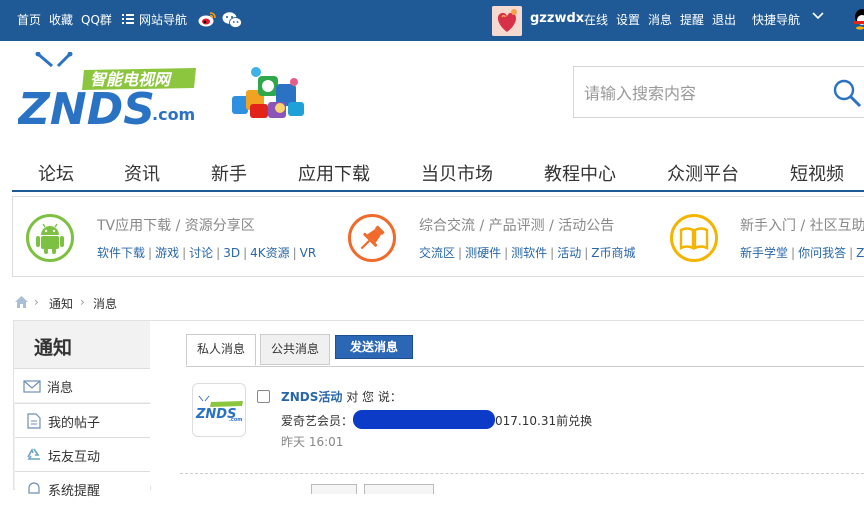 The width and height of the screenshot is (864, 505). What do you see at coordinates (724, 20) in the screenshot?
I see `logout-link: 退出` at bounding box center [724, 20].